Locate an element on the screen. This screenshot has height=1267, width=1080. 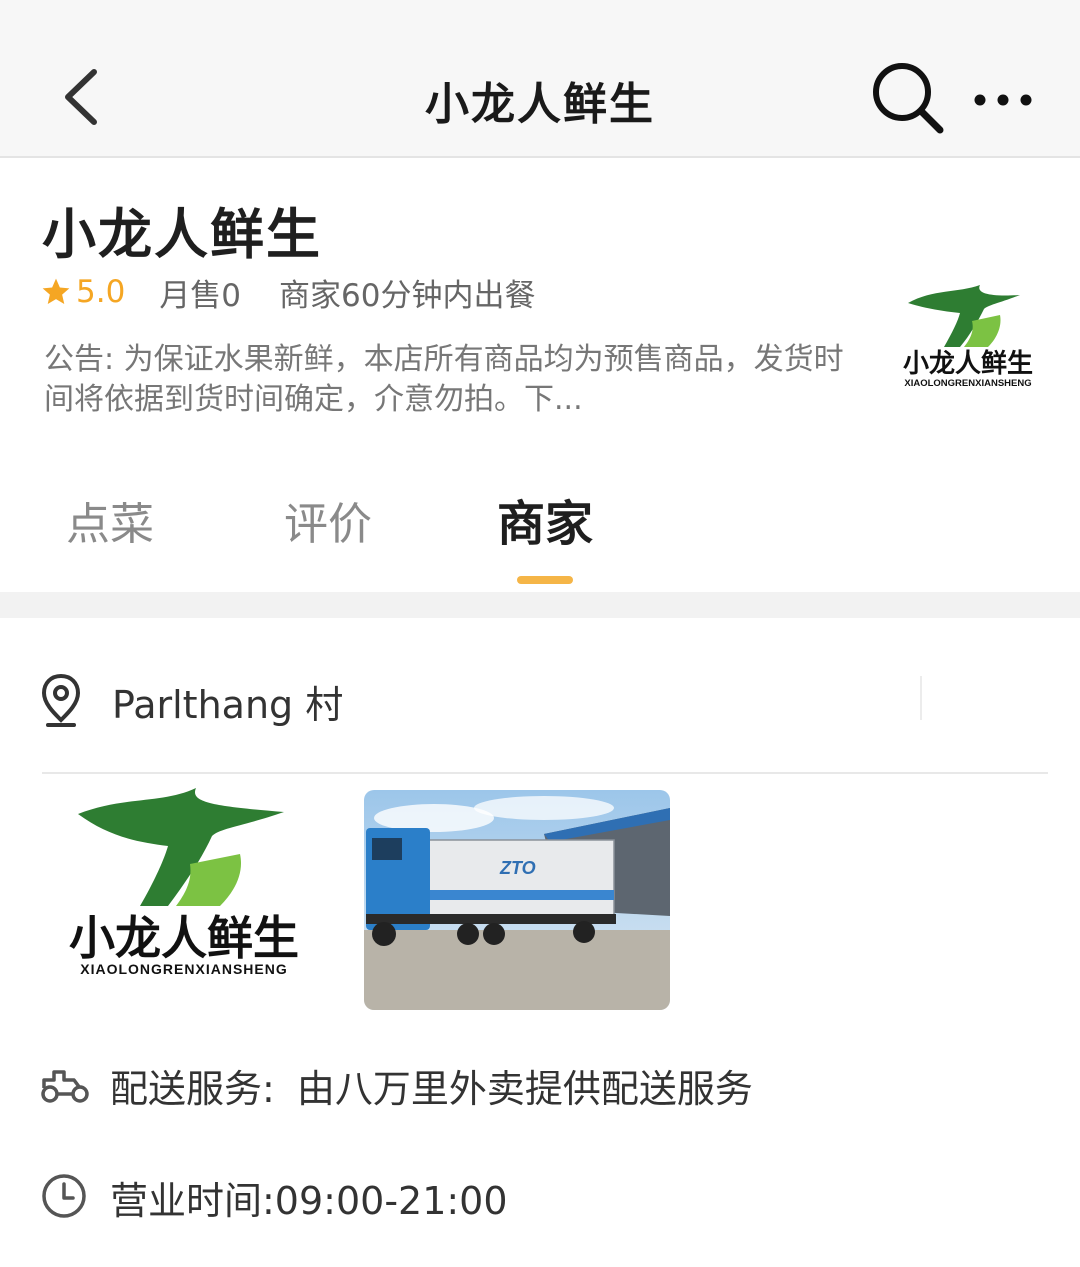
divider is located at coordinates (545, 773).